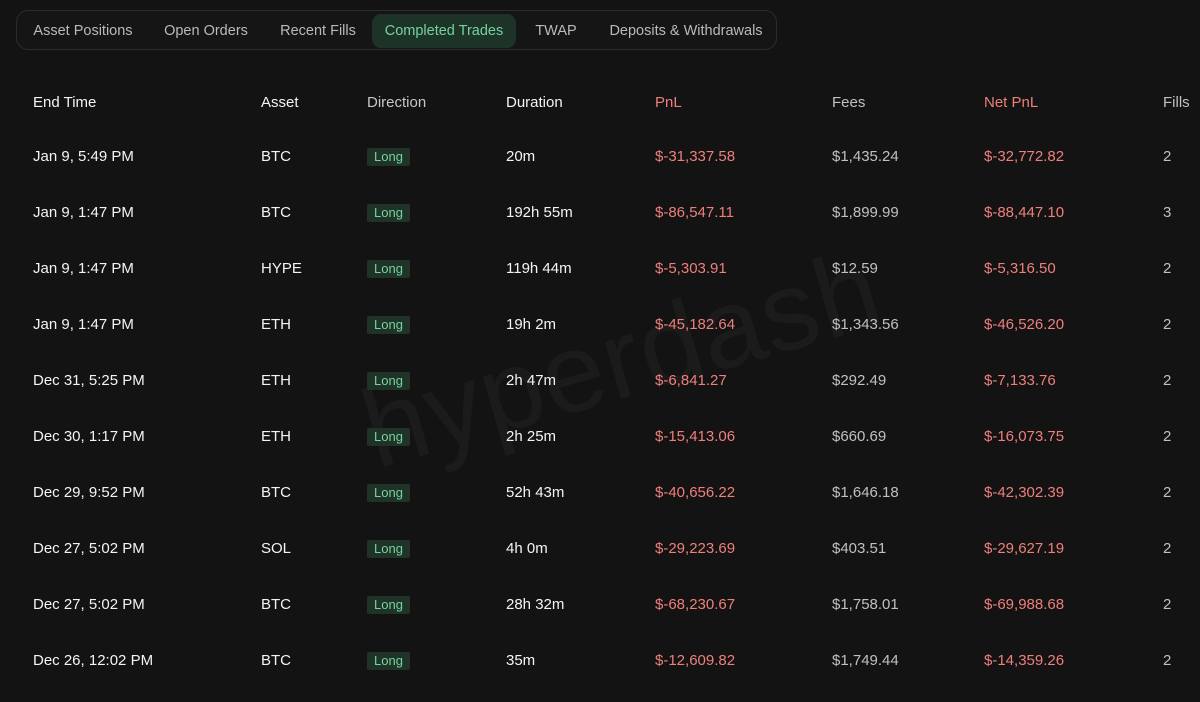 Image resolution: width=1200 pixels, height=702 pixels. Describe the element at coordinates (848, 102) in the screenshot. I see `header-fees: Fees` at that location.